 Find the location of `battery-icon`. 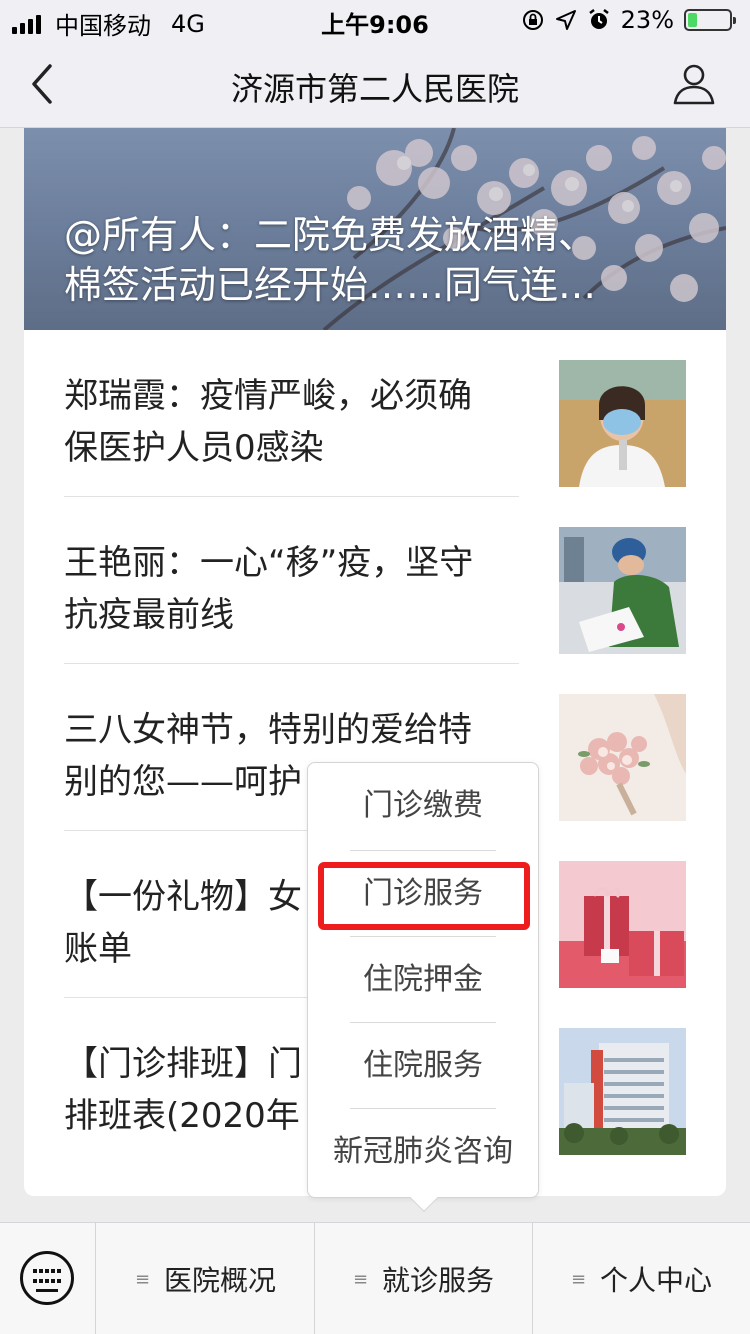

battery-icon is located at coordinates (710, 20).